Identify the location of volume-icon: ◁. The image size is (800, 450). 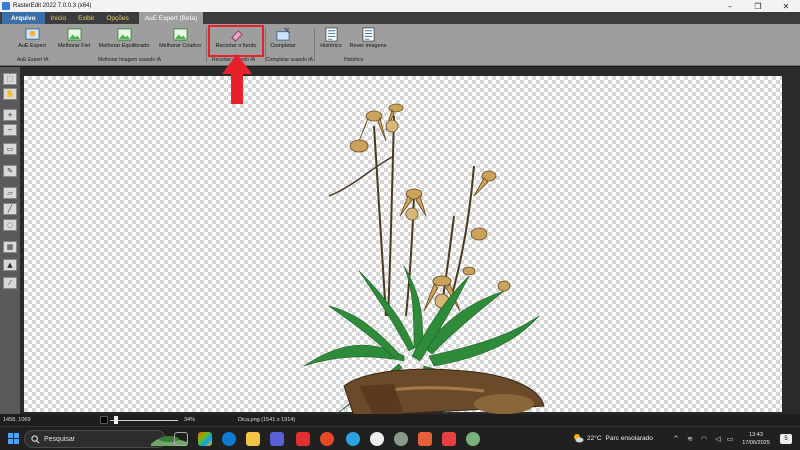
(718, 439).